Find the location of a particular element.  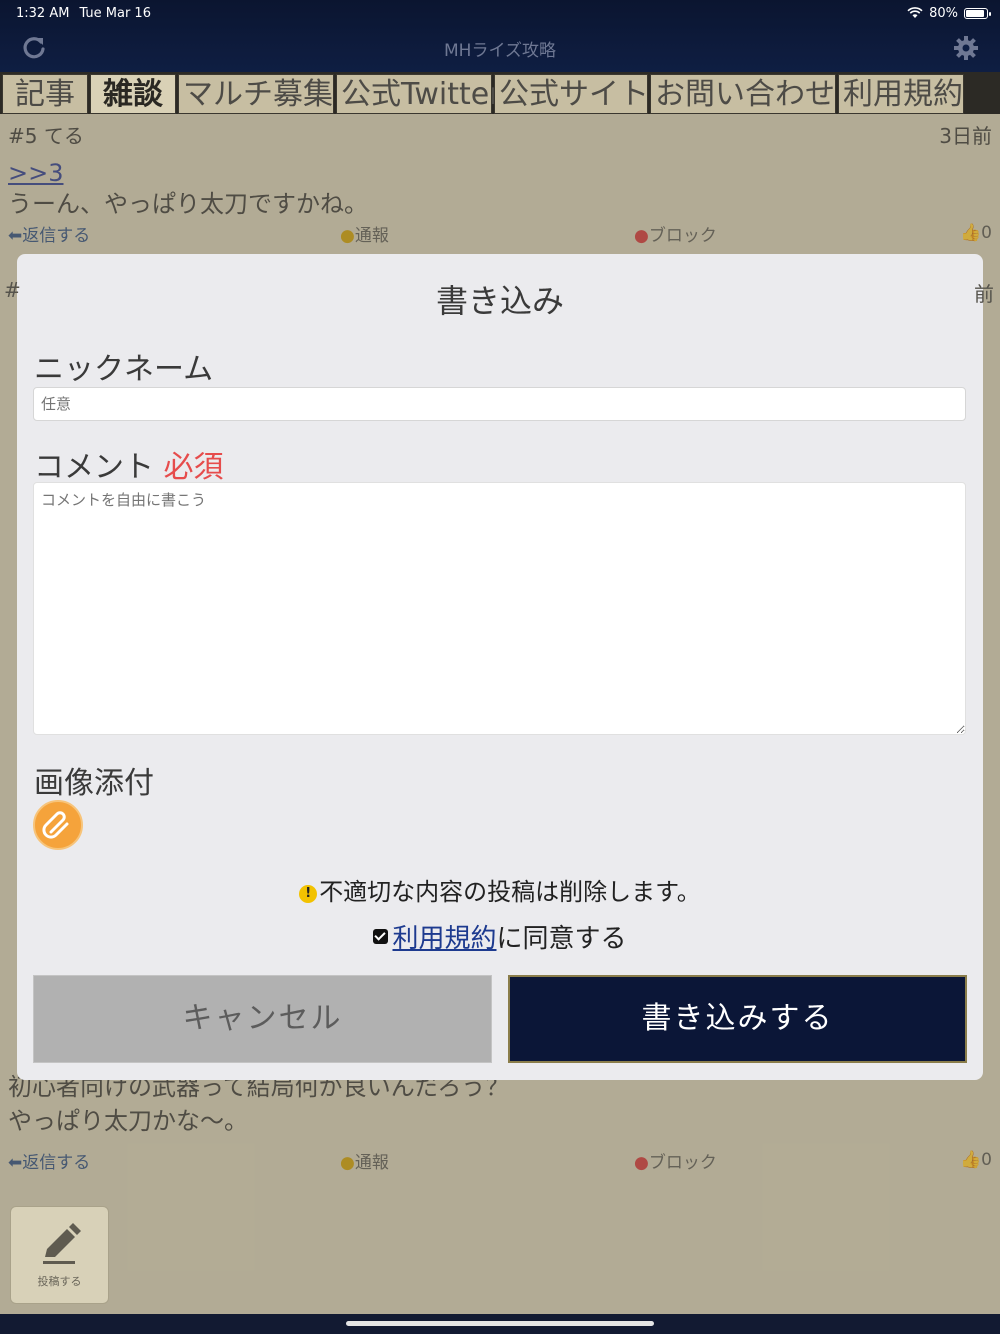

status-right: 80% is located at coordinates (949, 13).